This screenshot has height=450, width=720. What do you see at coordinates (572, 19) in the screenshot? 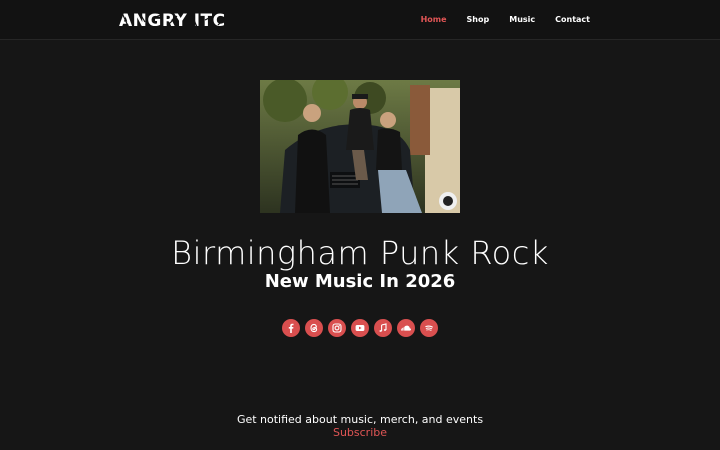
I see `nav-contact: Contact` at bounding box center [572, 19].